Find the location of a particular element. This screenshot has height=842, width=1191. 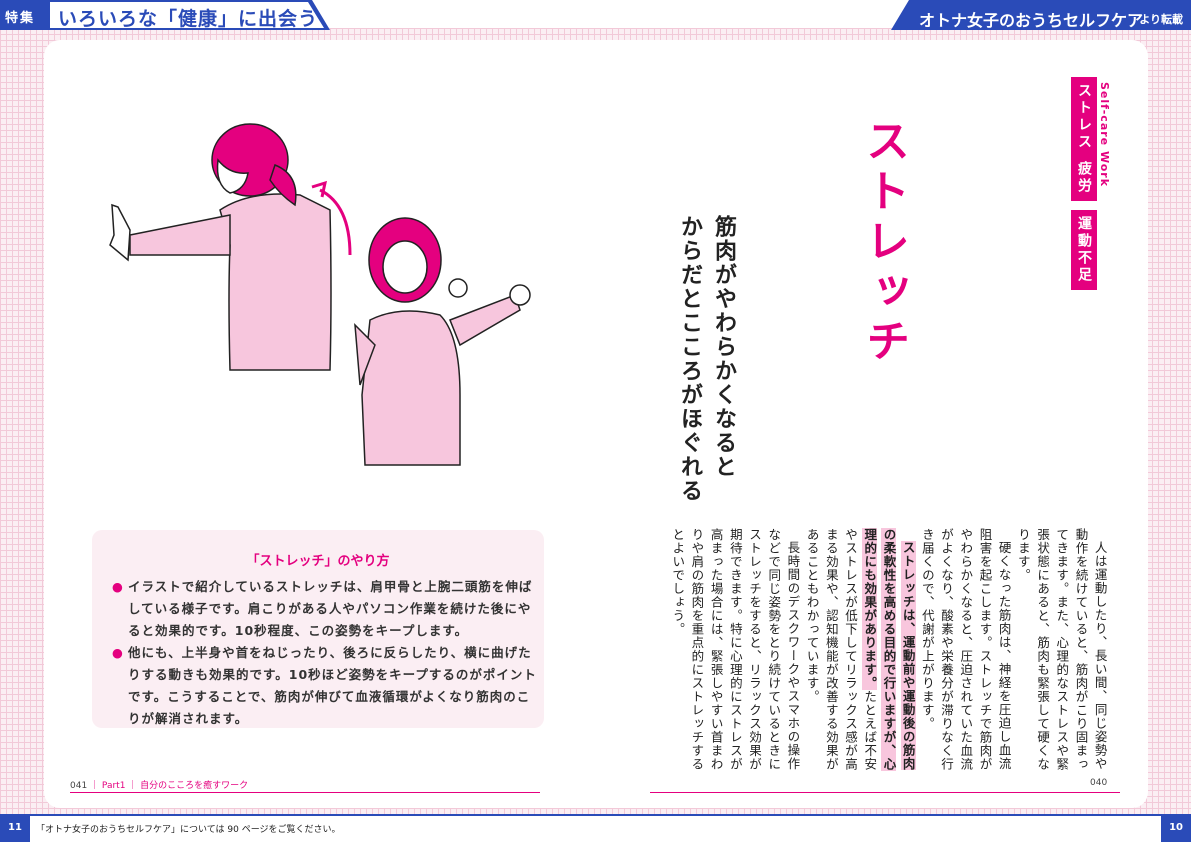

footer-rule-left is located at coordinates (305, 792).